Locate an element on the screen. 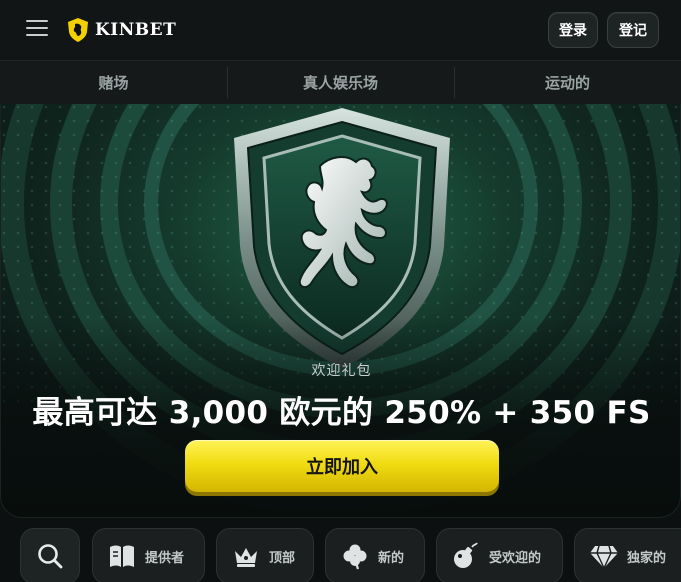 The height and width of the screenshot is (582, 681). crown-icon is located at coordinates (246, 556).